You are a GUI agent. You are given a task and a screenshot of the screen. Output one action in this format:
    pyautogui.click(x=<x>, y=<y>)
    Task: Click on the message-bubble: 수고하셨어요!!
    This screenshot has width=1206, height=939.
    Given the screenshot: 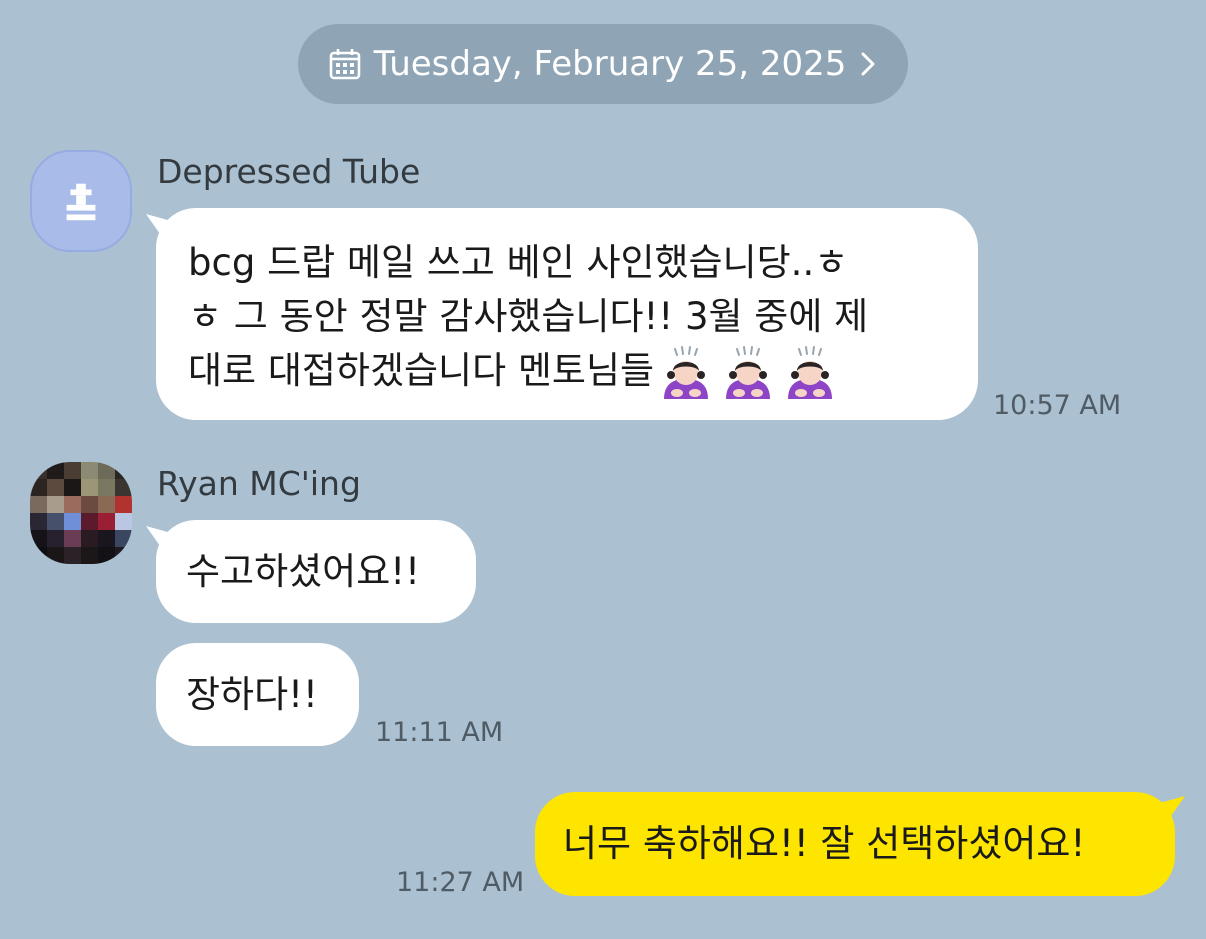 What is the action you would take?
    pyautogui.click(x=316, y=571)
    